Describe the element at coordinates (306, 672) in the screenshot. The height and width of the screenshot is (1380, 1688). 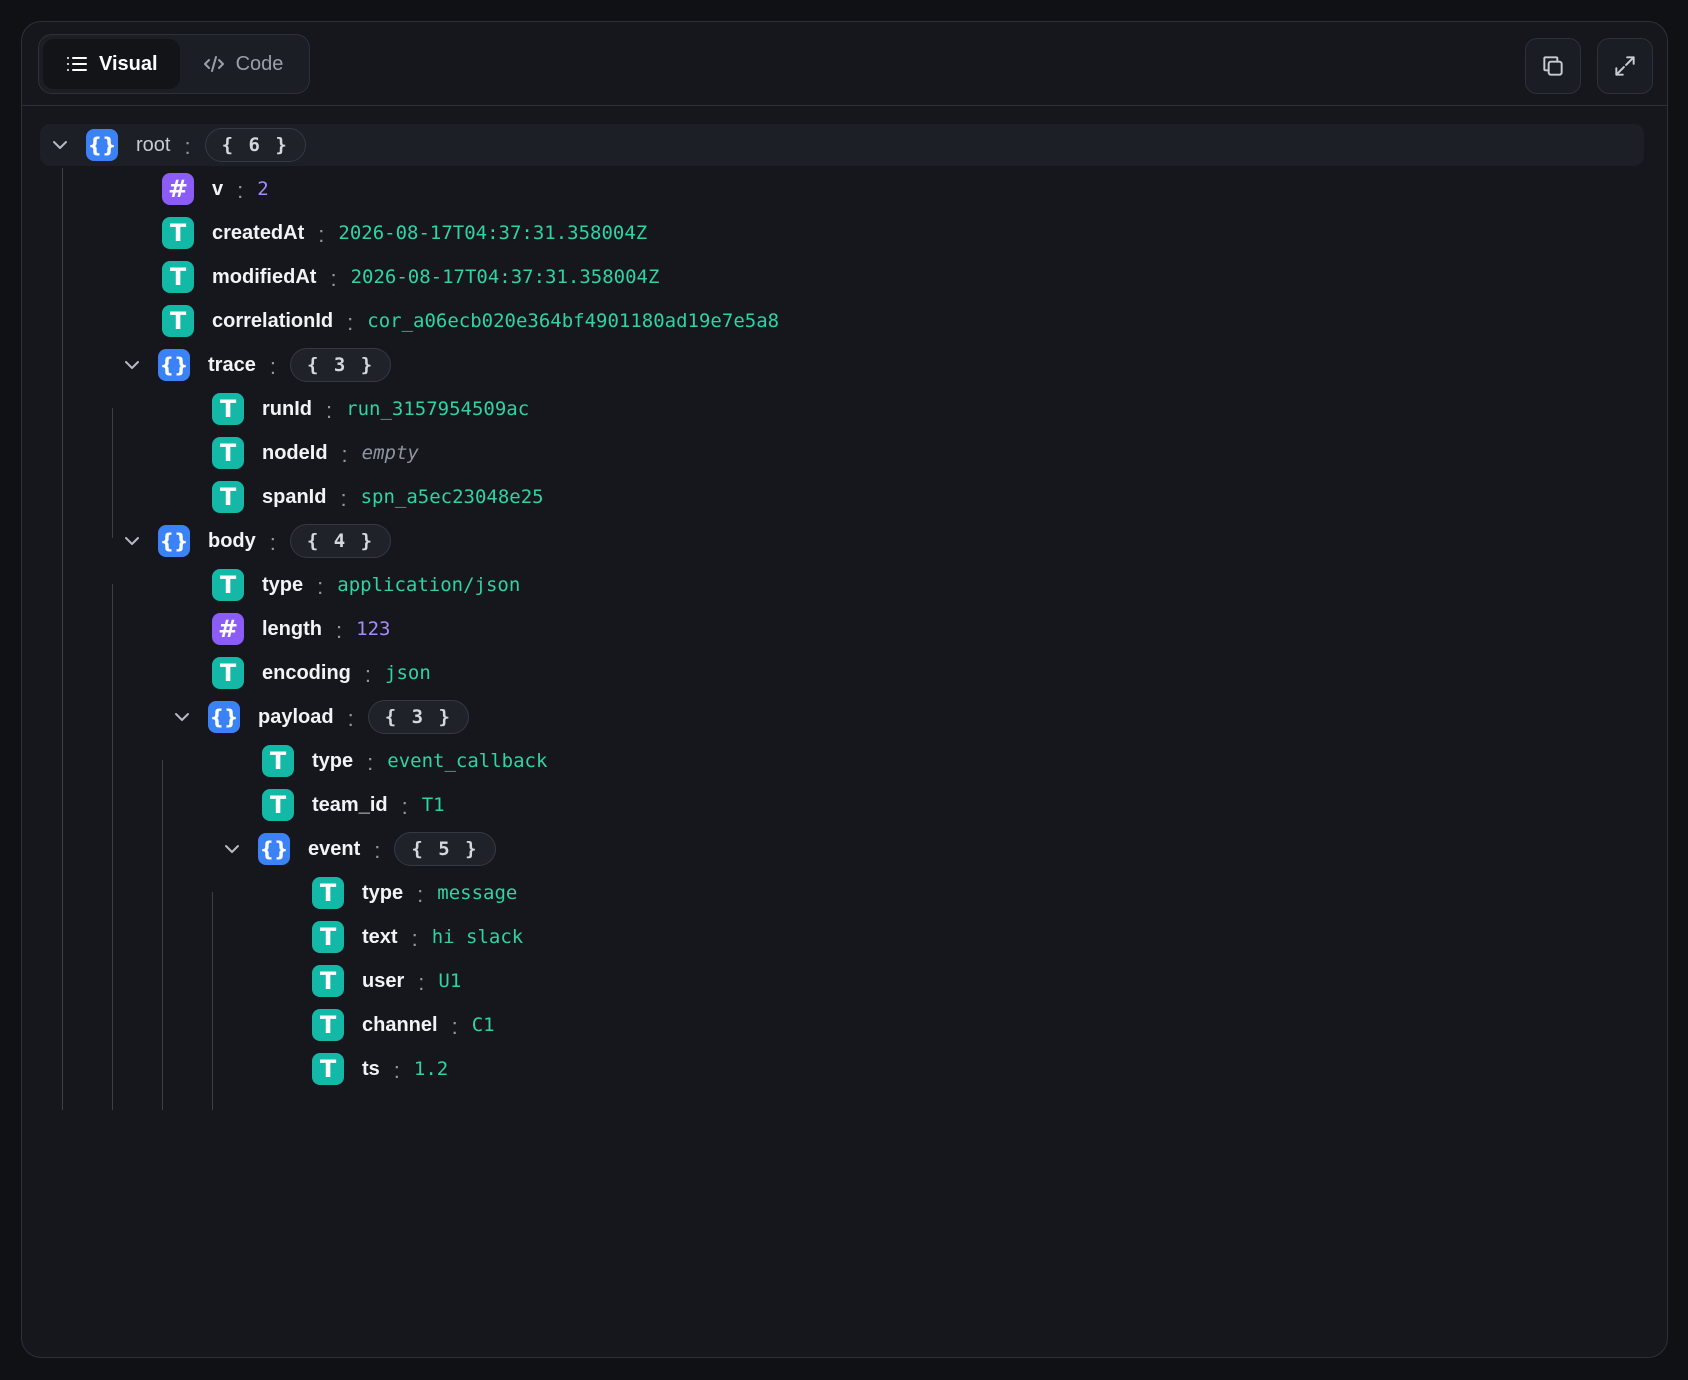
I see `node-key: encoding` at that location.